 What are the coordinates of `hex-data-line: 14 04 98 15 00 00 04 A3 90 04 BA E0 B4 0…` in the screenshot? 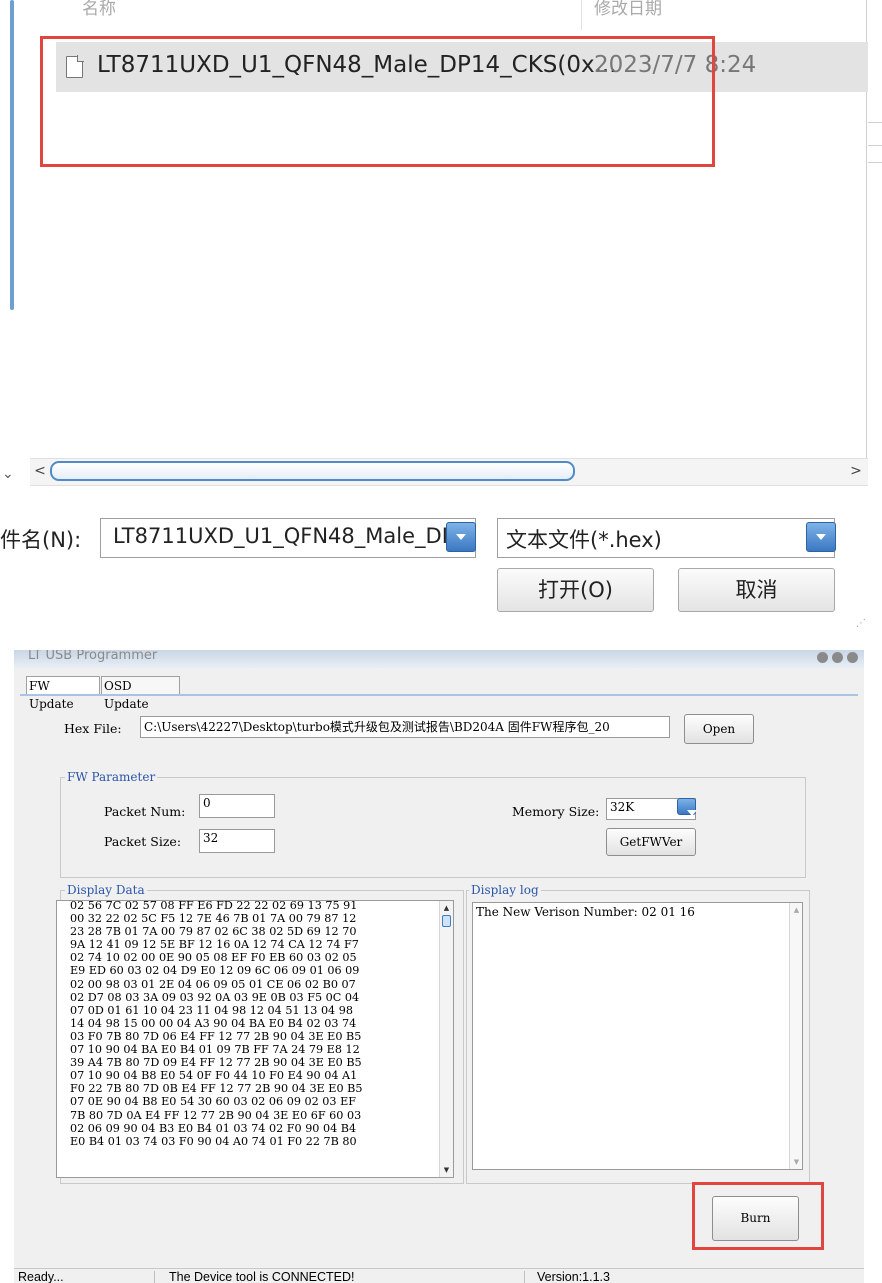 It's located at (213, 1023).